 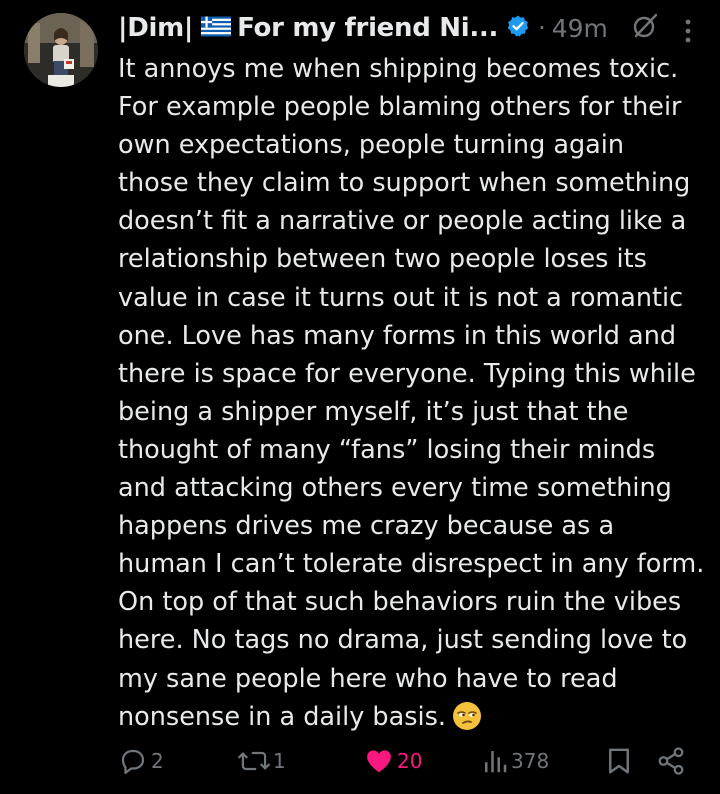 I want to click on views-button: 378, so click(x=515, y=761).